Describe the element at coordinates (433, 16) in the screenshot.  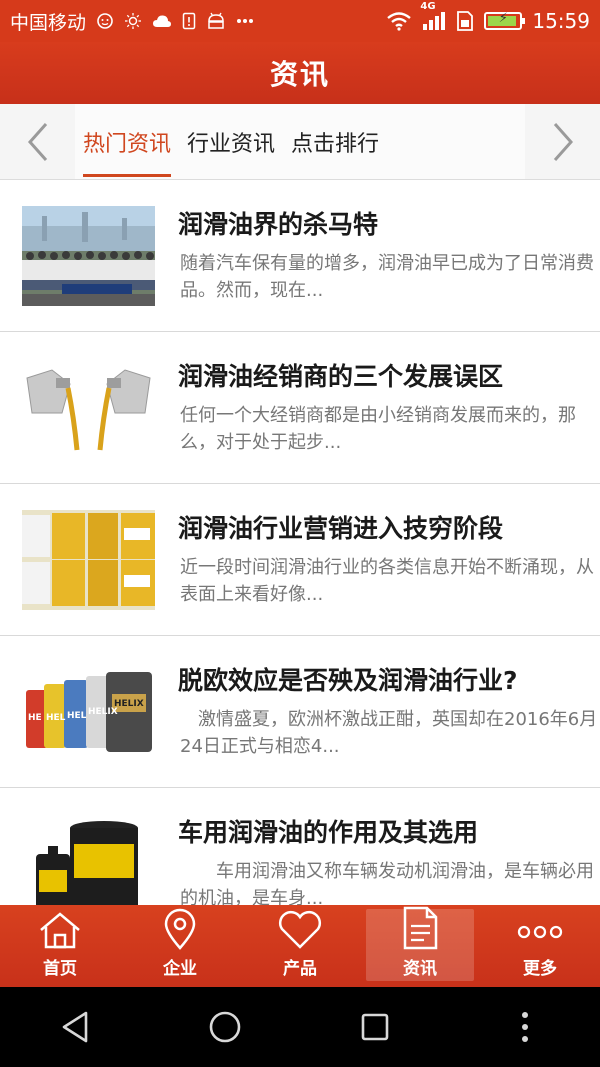
I see `signal-icon: 4G` at that location.